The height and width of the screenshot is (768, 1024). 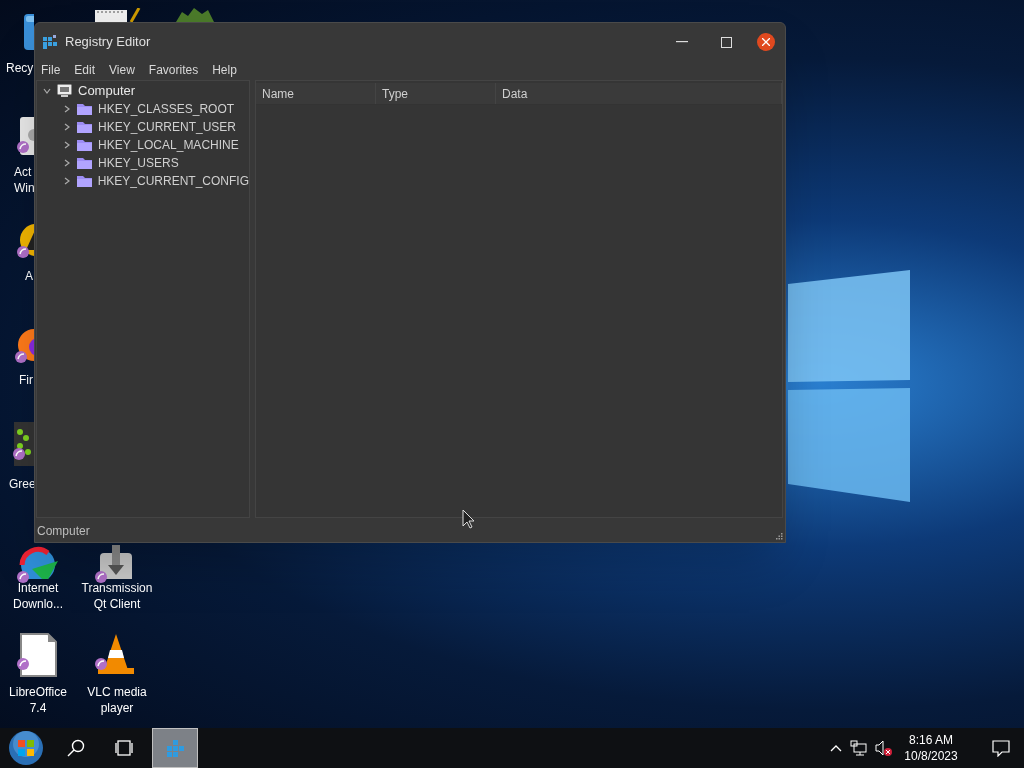 I want to click on desktop-icon-label: Act Win, so click(x=24, y=180).